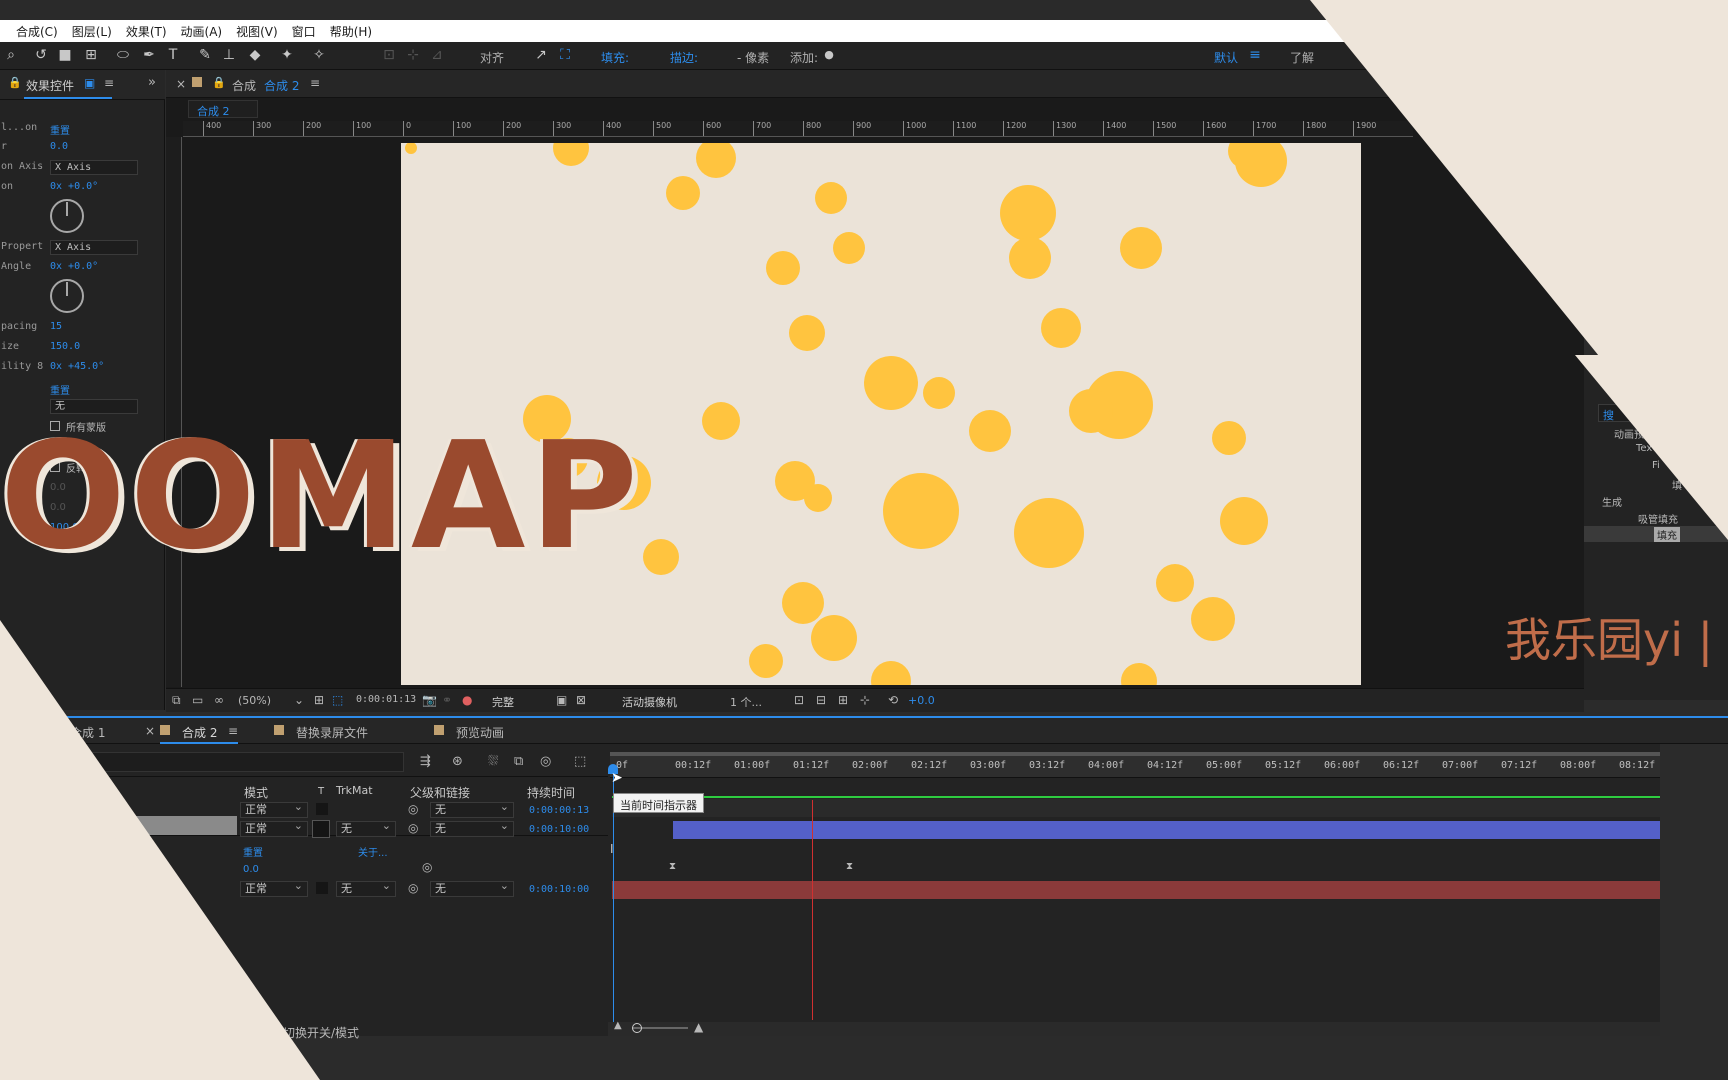 The image size is (1728, 1080). I want to click on resolution-select: 完整, so click(503, 702).